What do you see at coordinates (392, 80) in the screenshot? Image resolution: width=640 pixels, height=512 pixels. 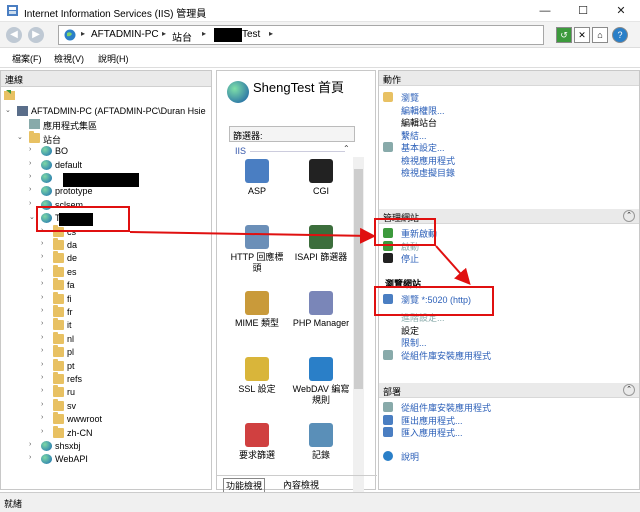 I see `actions-header-label: 動作` at bounding box center [392, 80].